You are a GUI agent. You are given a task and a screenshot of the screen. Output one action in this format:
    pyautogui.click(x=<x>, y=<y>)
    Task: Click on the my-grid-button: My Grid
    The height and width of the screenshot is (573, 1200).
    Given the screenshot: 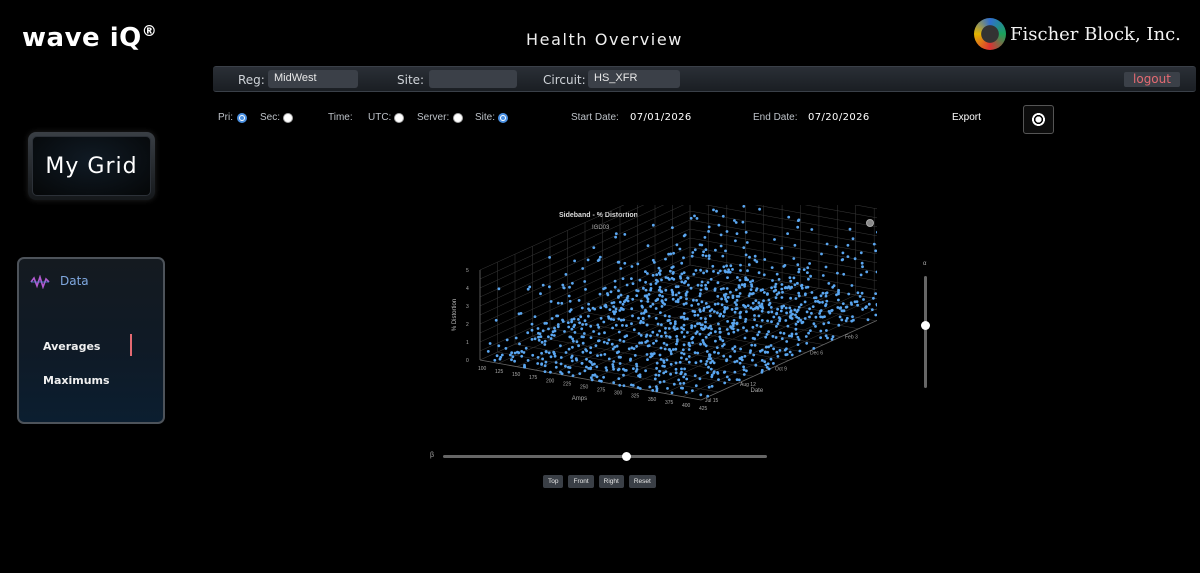 What is the action you would take?
    pyautogui.click(x=91, y=166)
    